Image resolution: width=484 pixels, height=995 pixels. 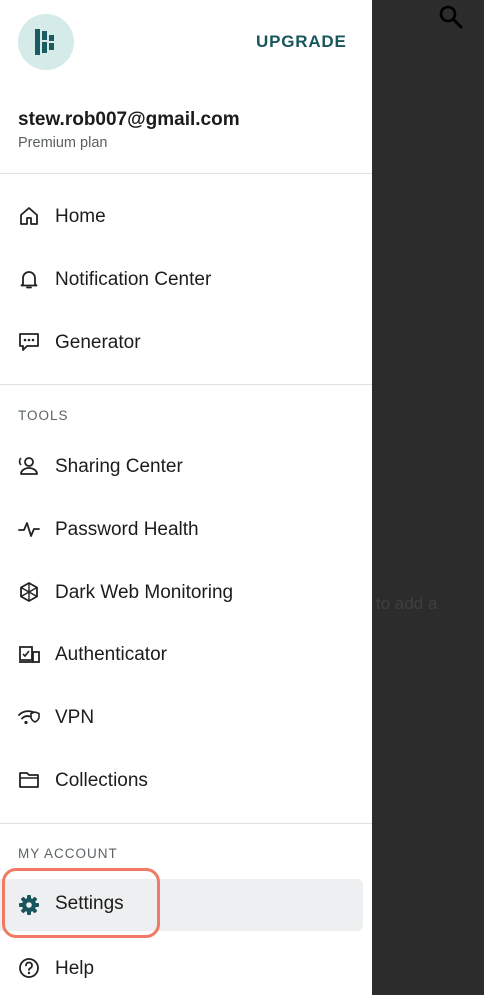 I want to click on search-icon, so click(x=451, y=17).